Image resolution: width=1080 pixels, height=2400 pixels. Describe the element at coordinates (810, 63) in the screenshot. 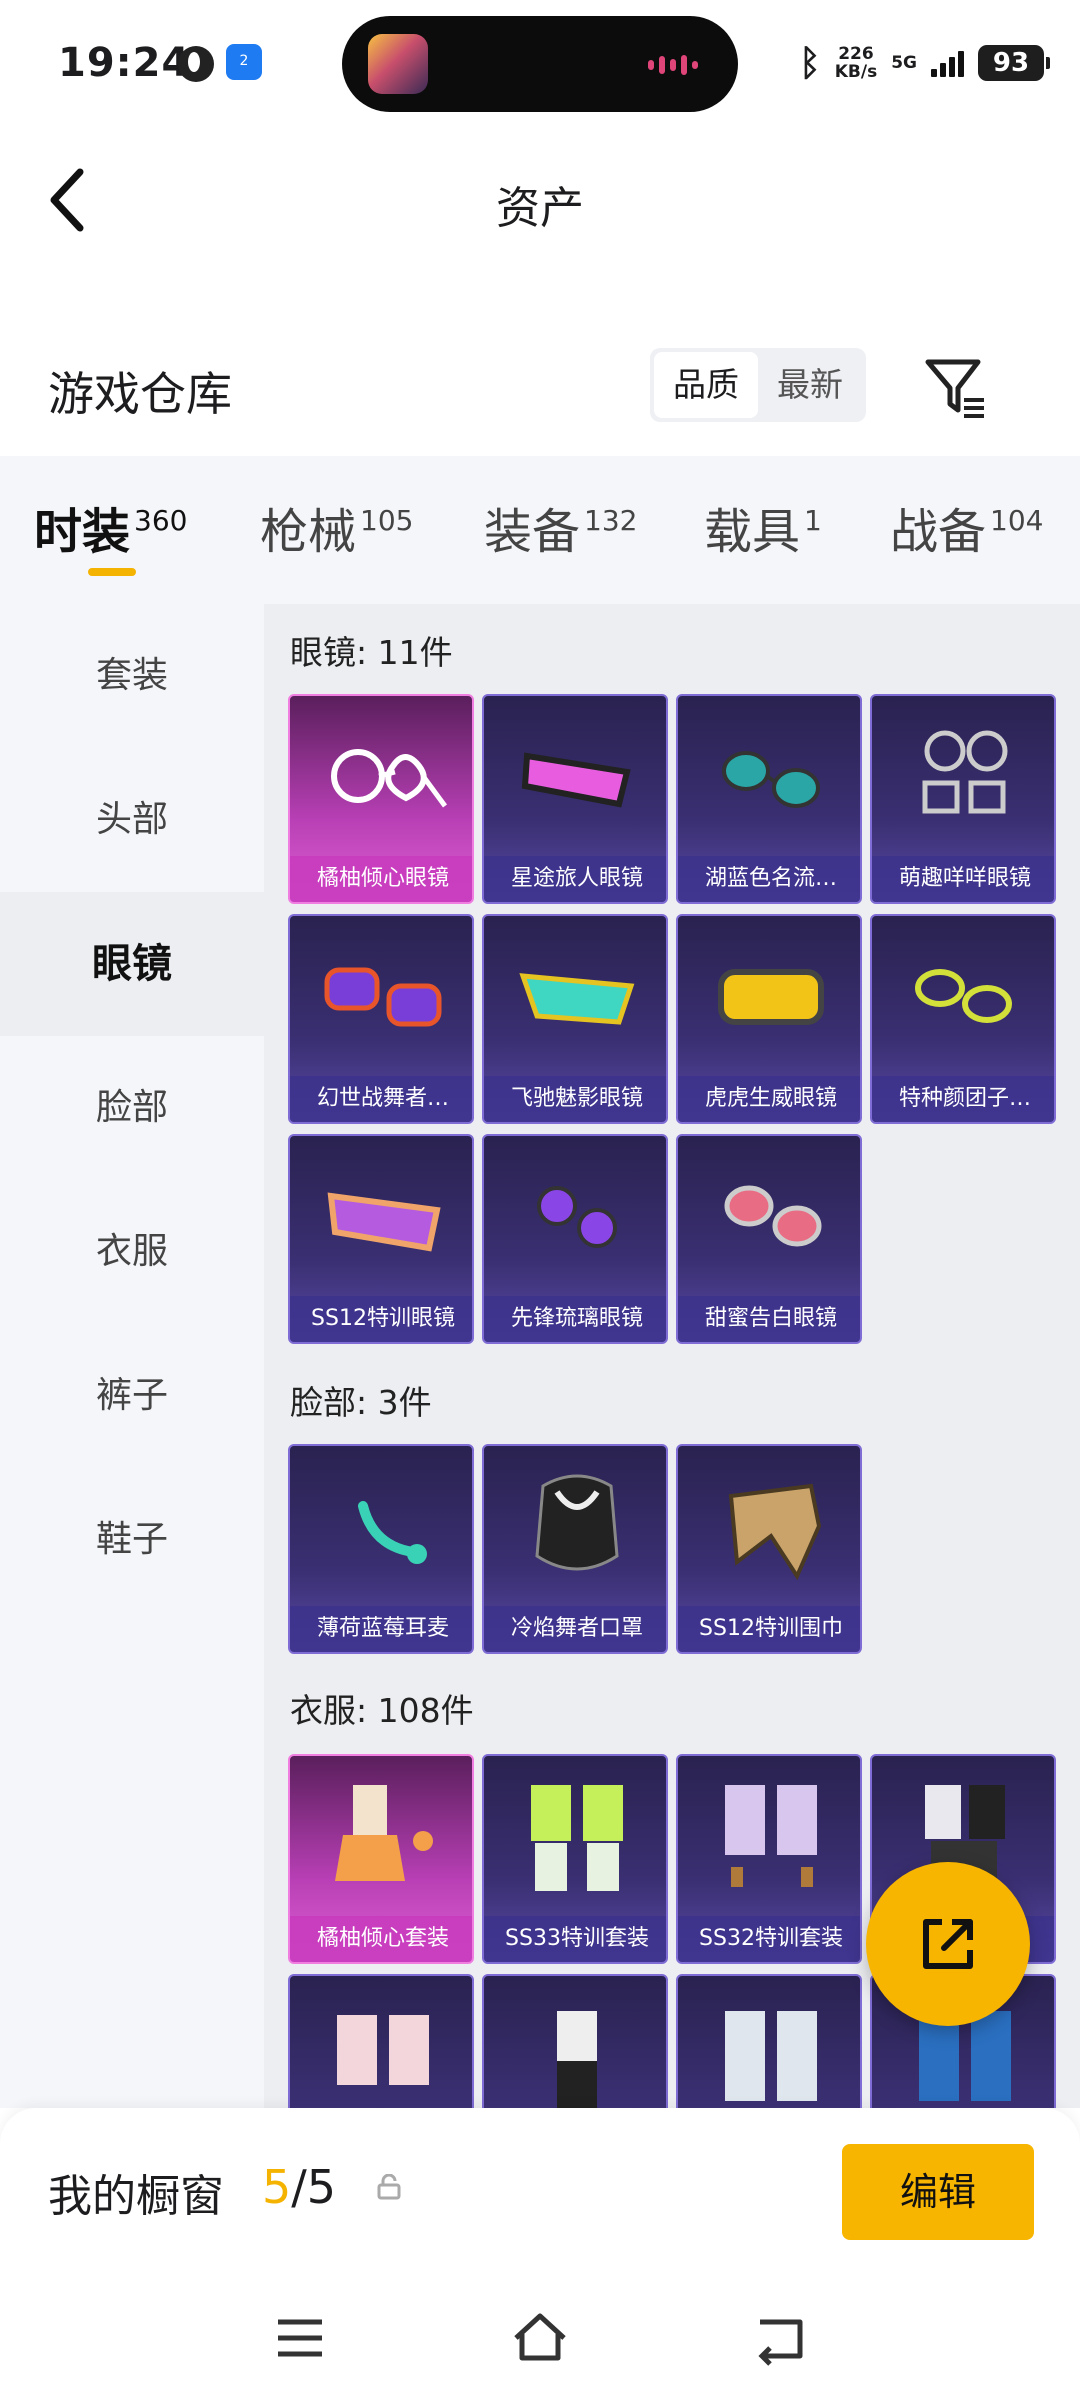

I see `bluetooth-icon: ᛒ` at that location.